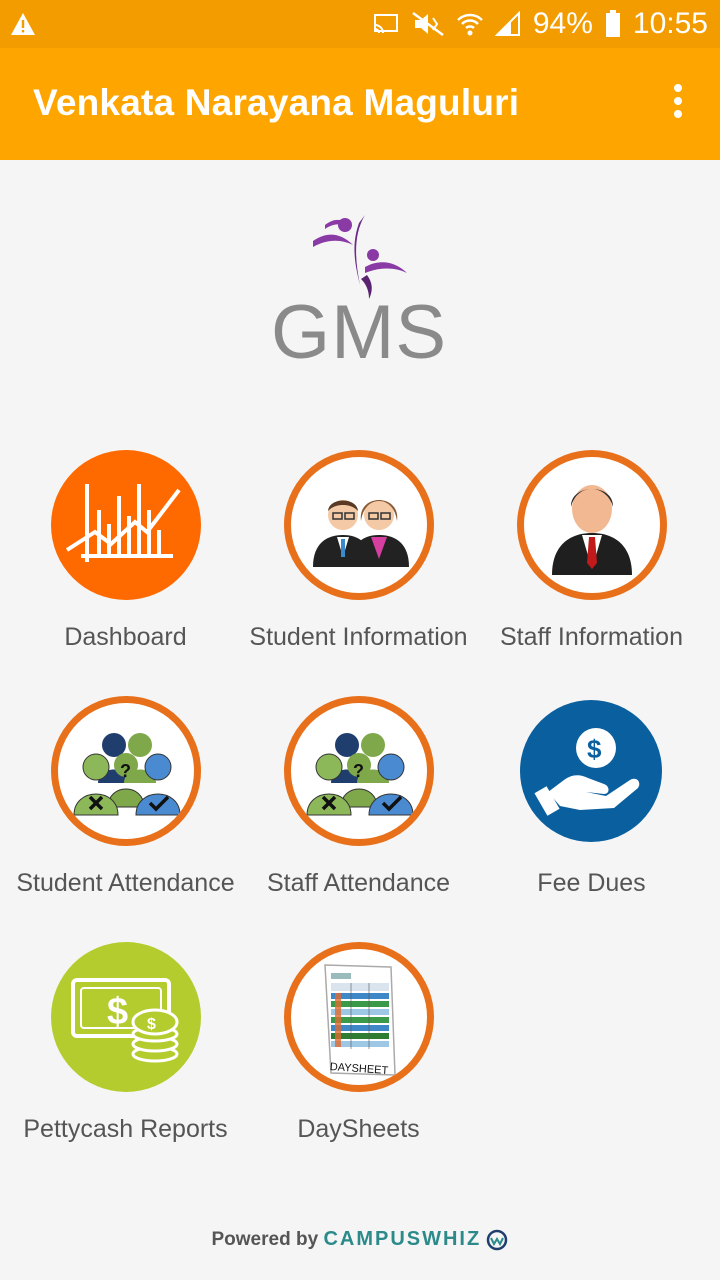 The width and height of the screenshot is (720, 1280). What do you see at coordinates (507, 23) in the screenshot?
I see `signal-icon` at bounding box center [507, 23].